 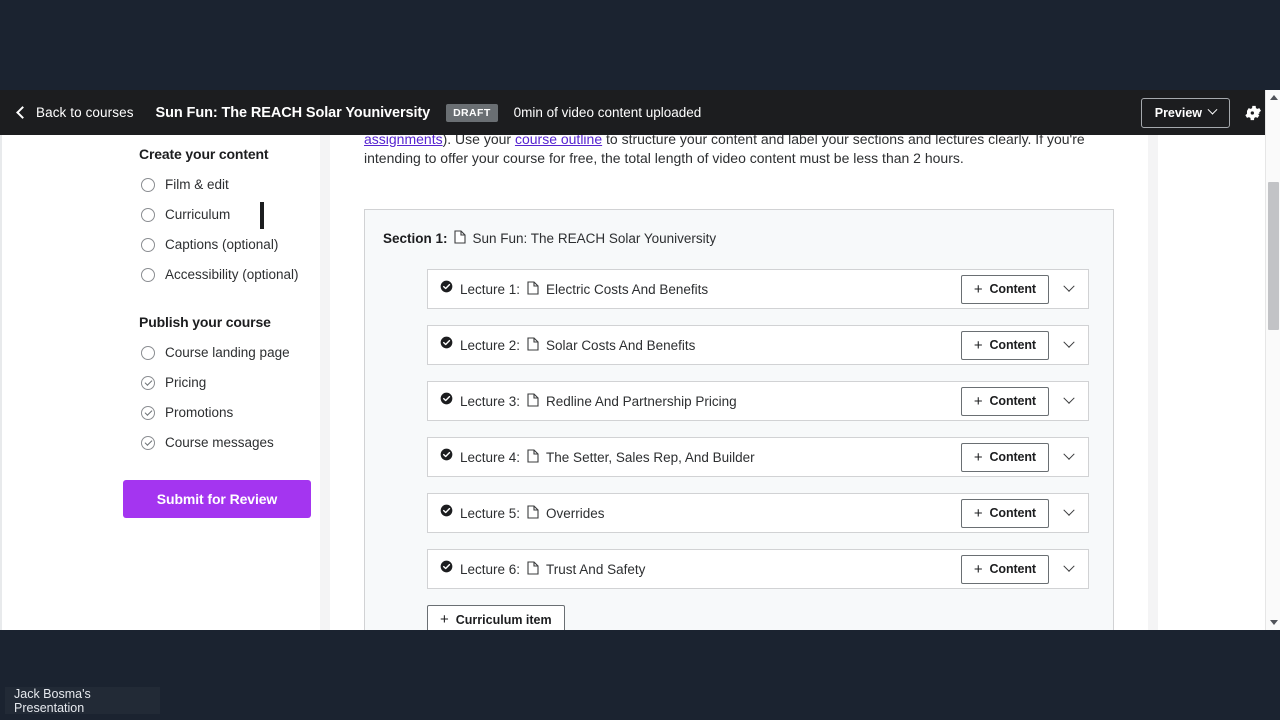 I want to click on gear-icon, so click(x=1254, y=113).